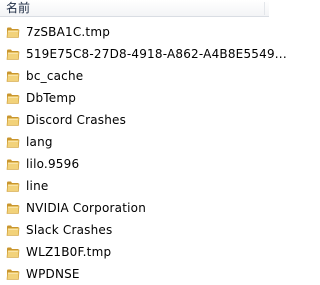  I want to click on folder-name: NVIDIA Corporation, so click(86, 208).